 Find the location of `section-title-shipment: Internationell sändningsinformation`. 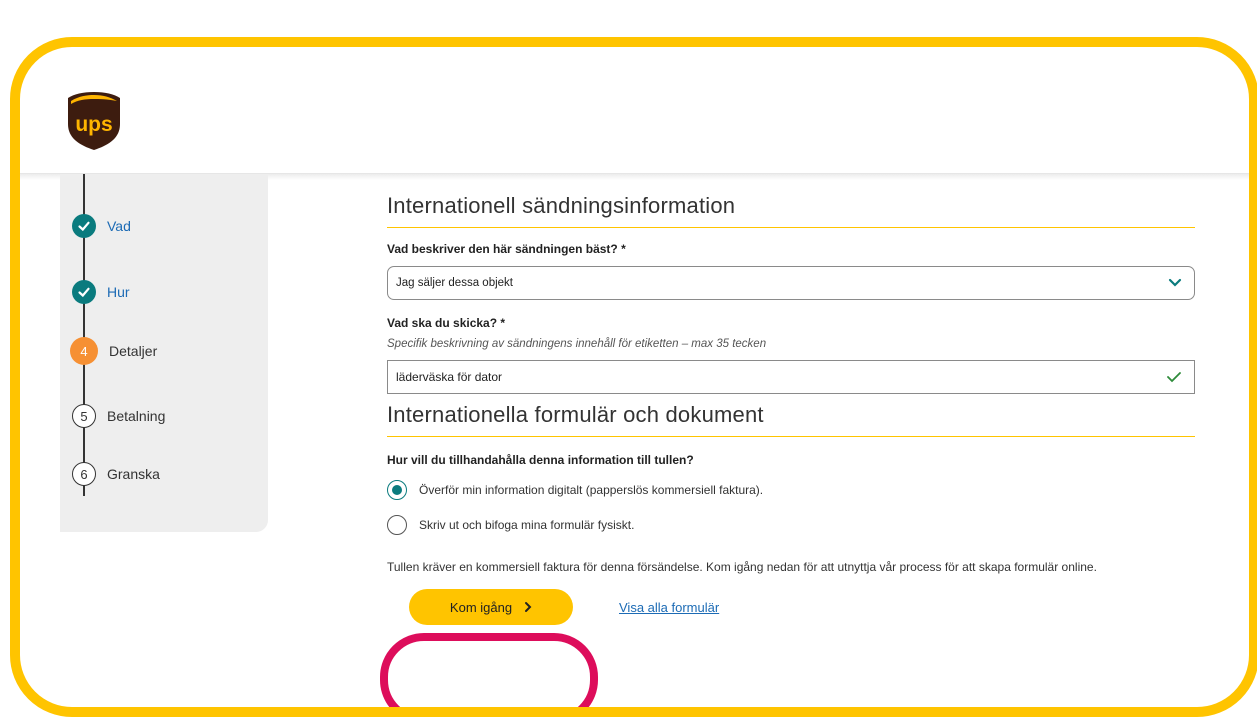

section-title-shipment: Internationell sändningsinformation is located at coordinates (791, 210).